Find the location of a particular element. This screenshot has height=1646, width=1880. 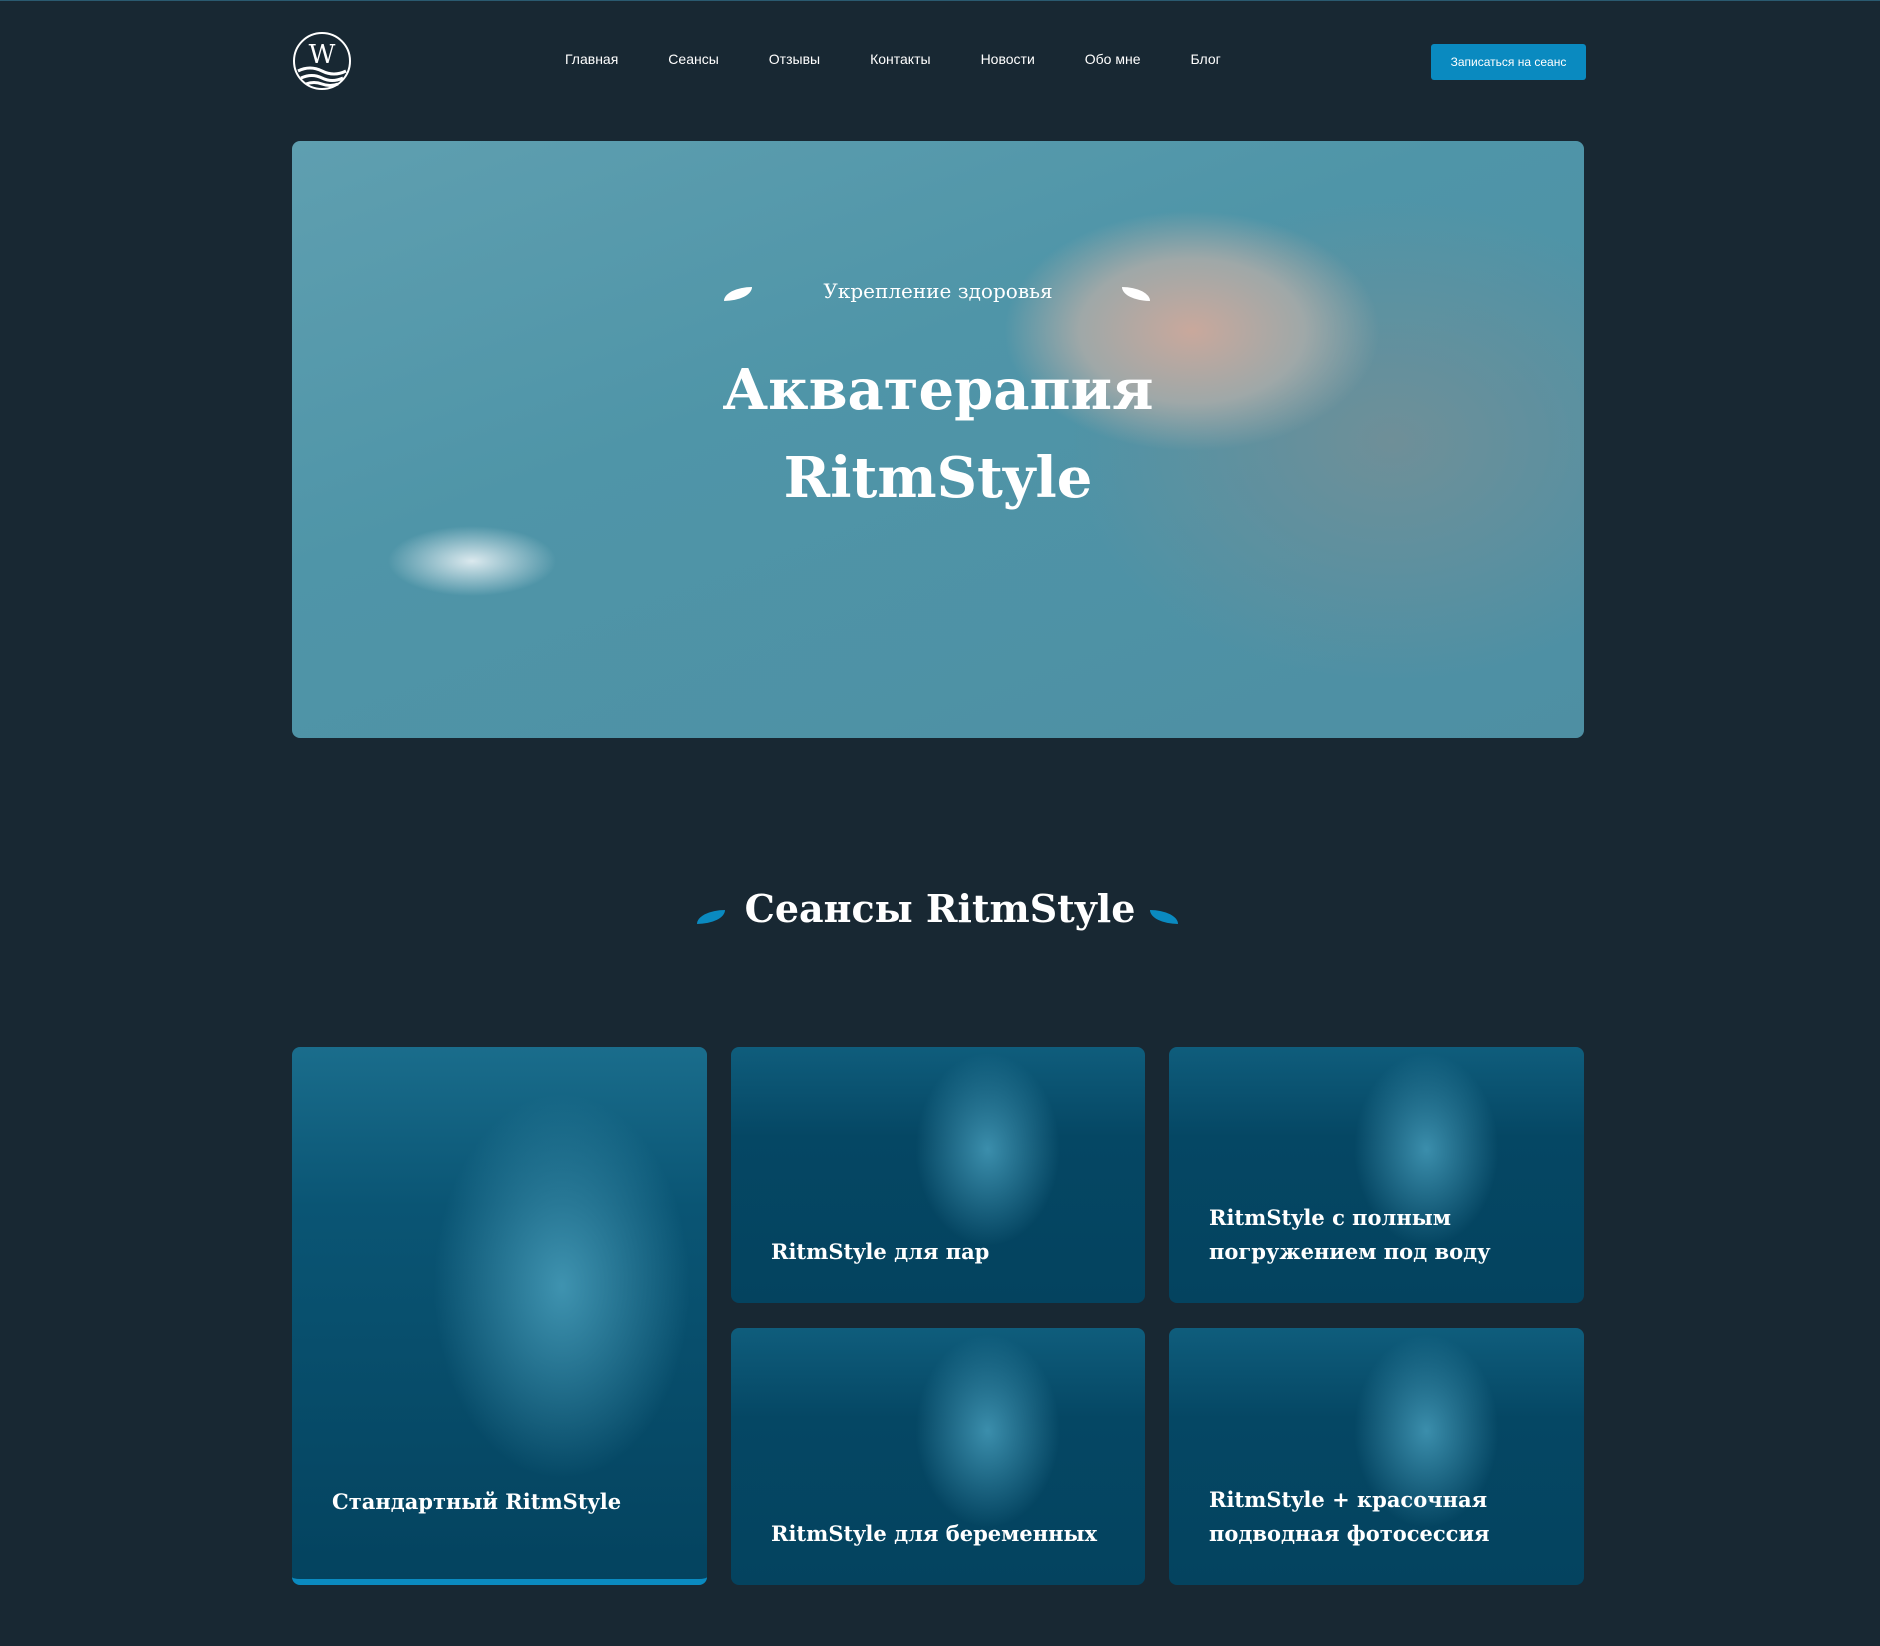

logo: W is located at coordinates (322, 61).